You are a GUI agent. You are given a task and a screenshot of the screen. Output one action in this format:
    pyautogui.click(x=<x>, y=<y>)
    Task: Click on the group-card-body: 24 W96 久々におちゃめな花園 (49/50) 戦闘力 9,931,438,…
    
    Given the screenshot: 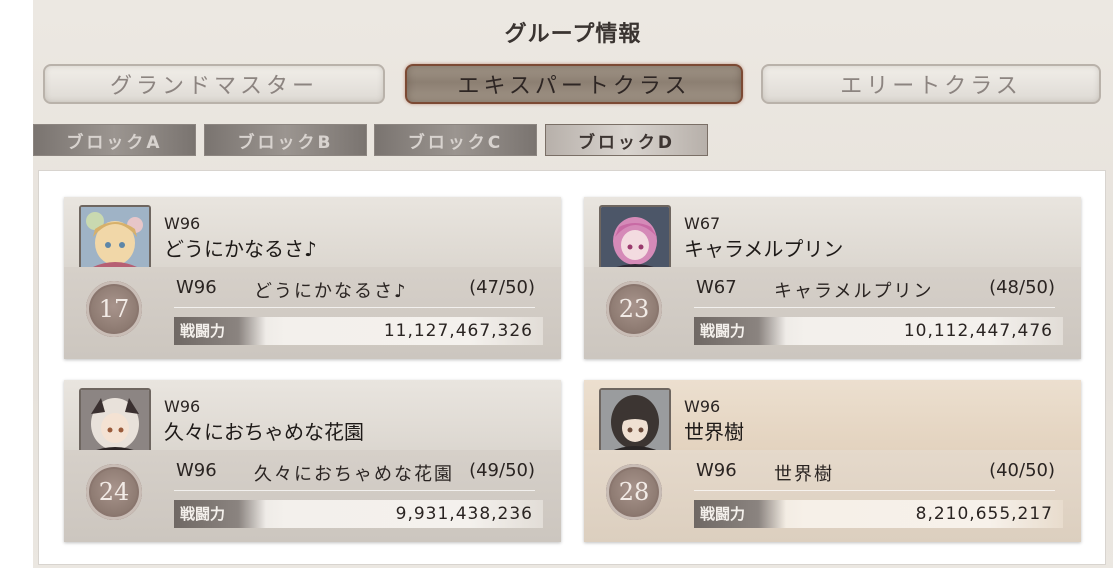 What is the action you would take?
    pyautogui.click(x=312, y=496)
    